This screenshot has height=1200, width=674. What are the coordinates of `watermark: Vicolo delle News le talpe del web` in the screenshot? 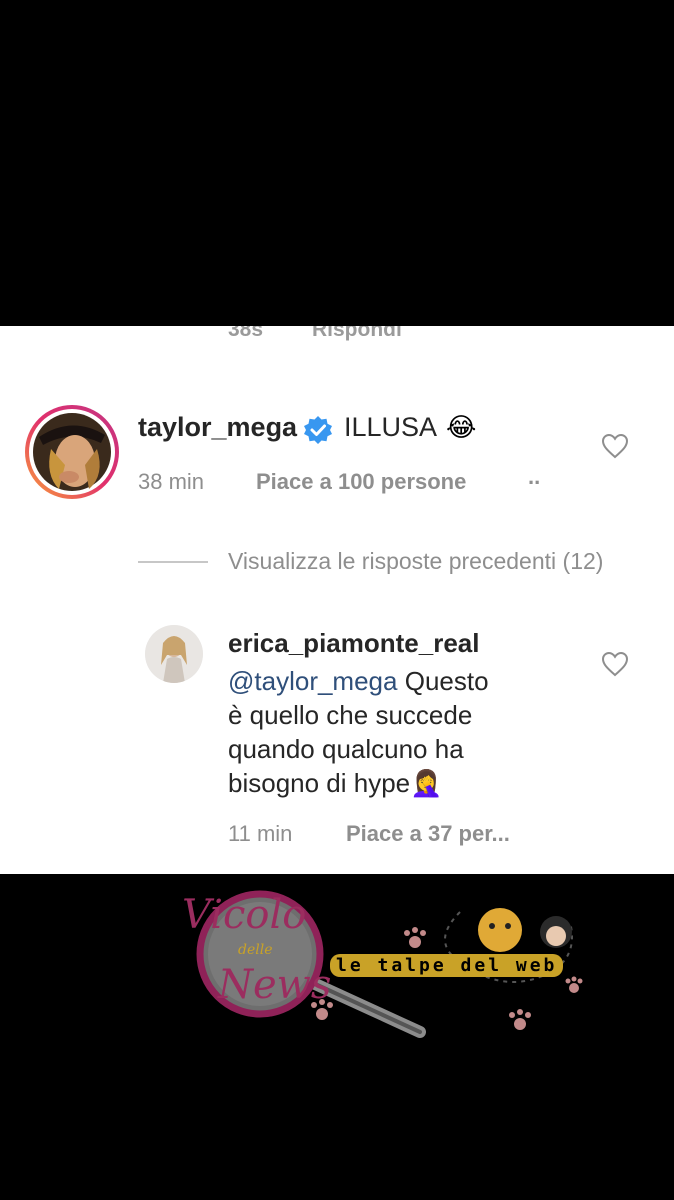 It's located at (380, 962).